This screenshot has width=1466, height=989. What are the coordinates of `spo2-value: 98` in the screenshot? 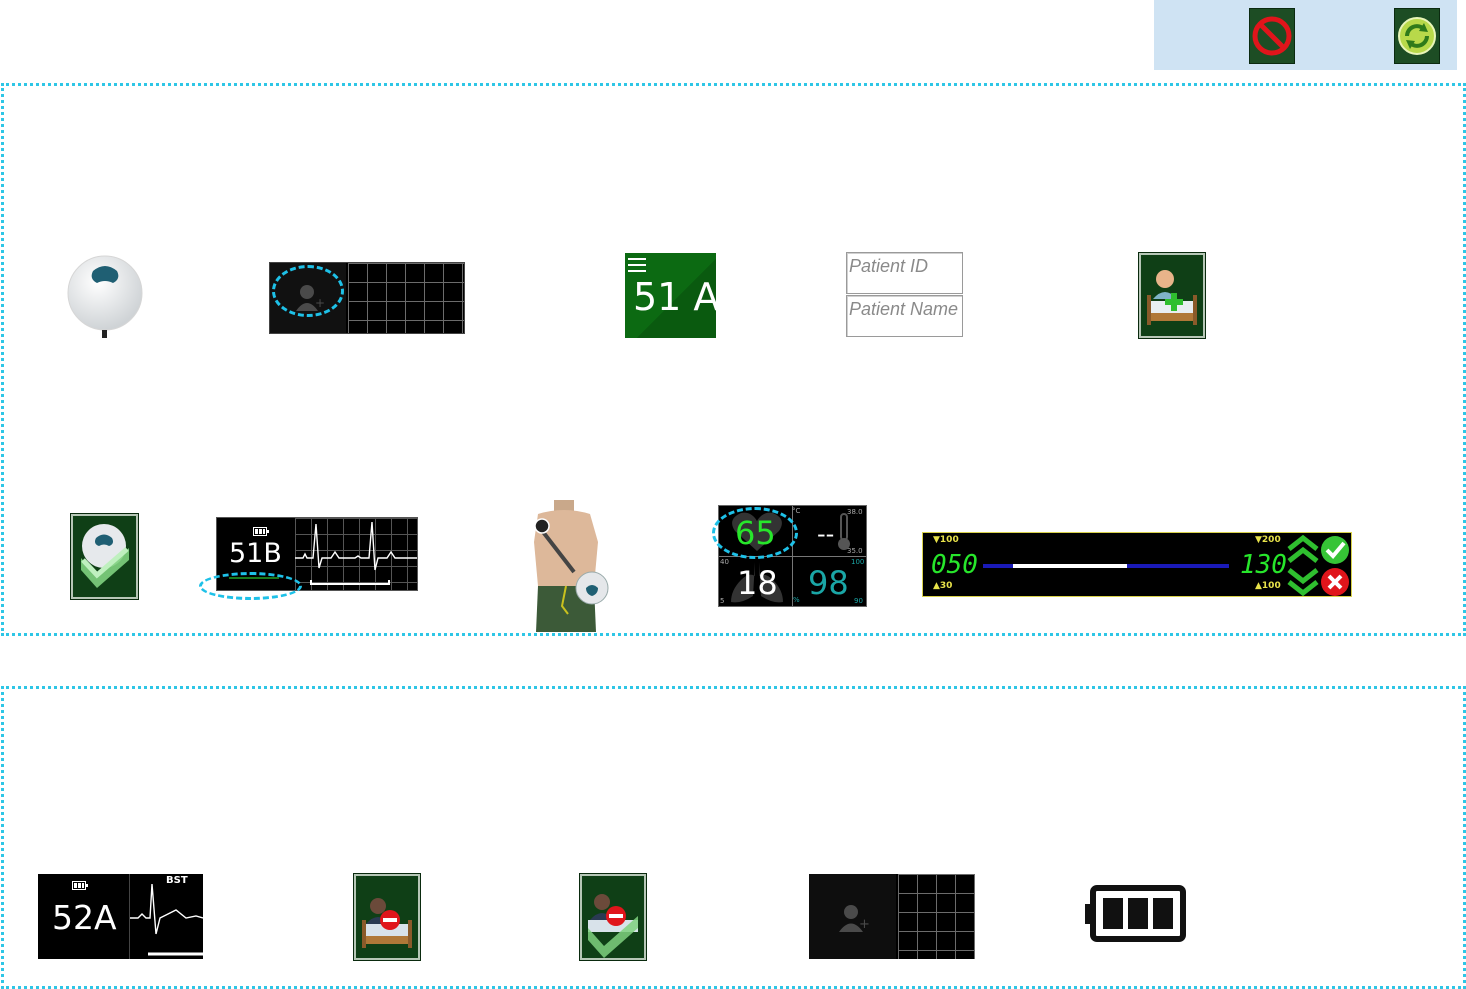 It's located at (828, 583).